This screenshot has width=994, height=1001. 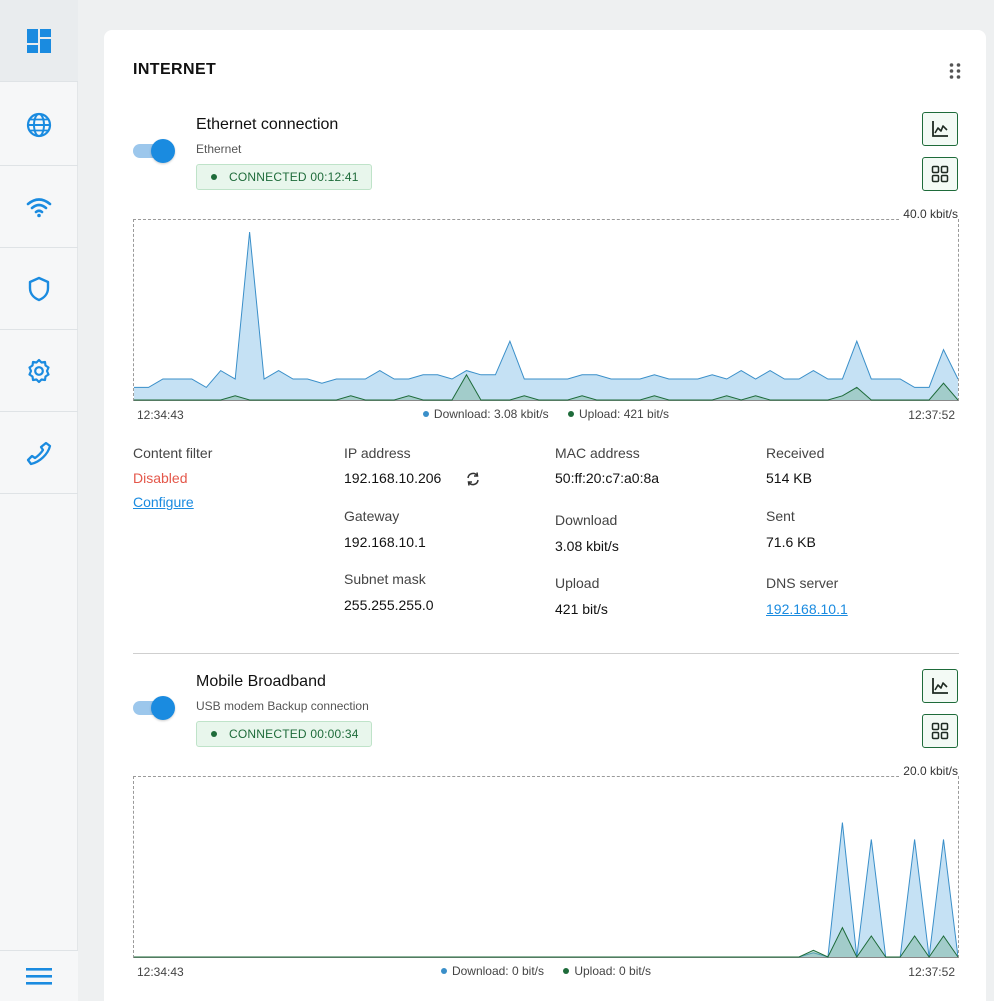 I want to click on hamburger-icon, so click(x=39, y=976).